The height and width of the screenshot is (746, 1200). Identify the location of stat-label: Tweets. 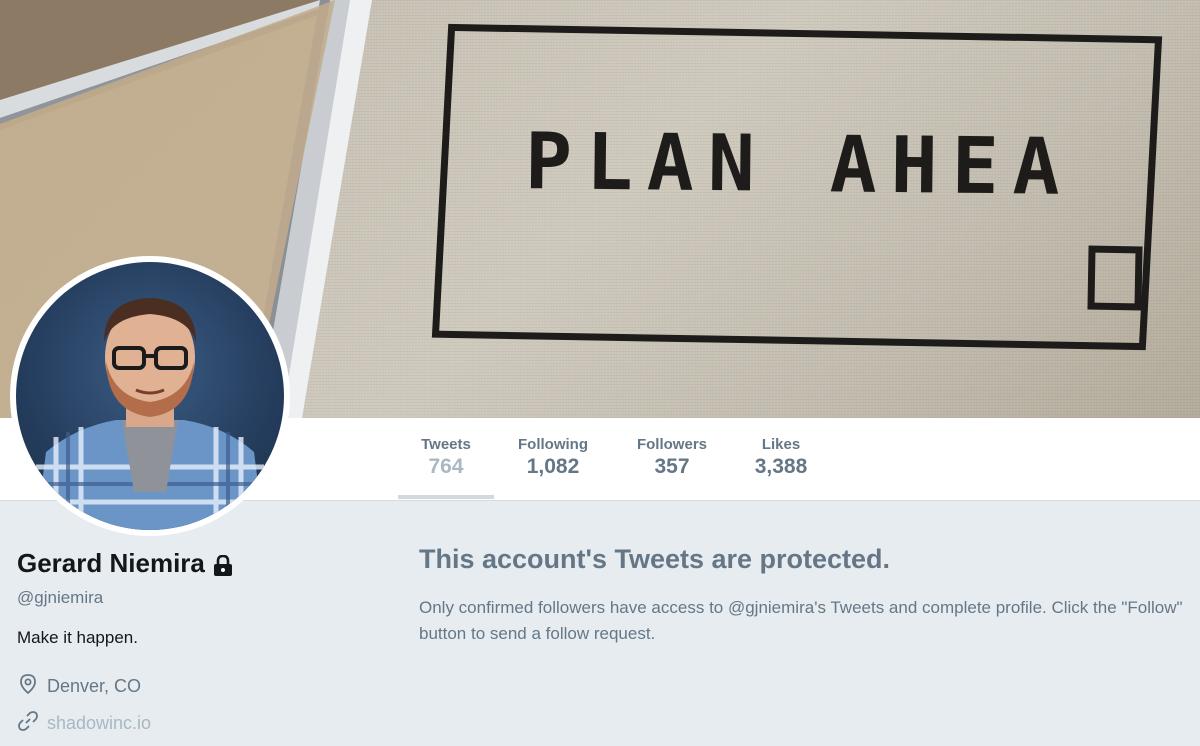
(446, 444).